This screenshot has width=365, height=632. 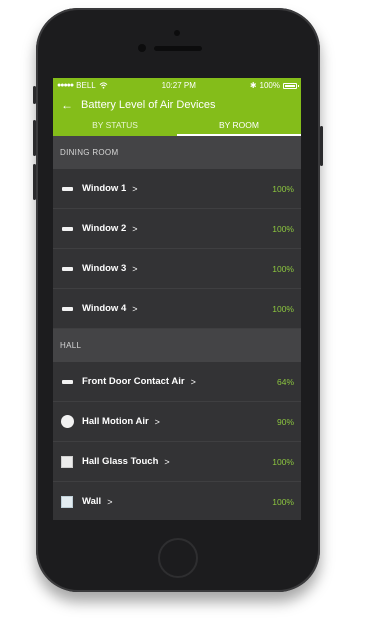 I want to click on device-row-hall-glass-touch: Hall Glass Touch > 100%, so click(x=177, y=462).